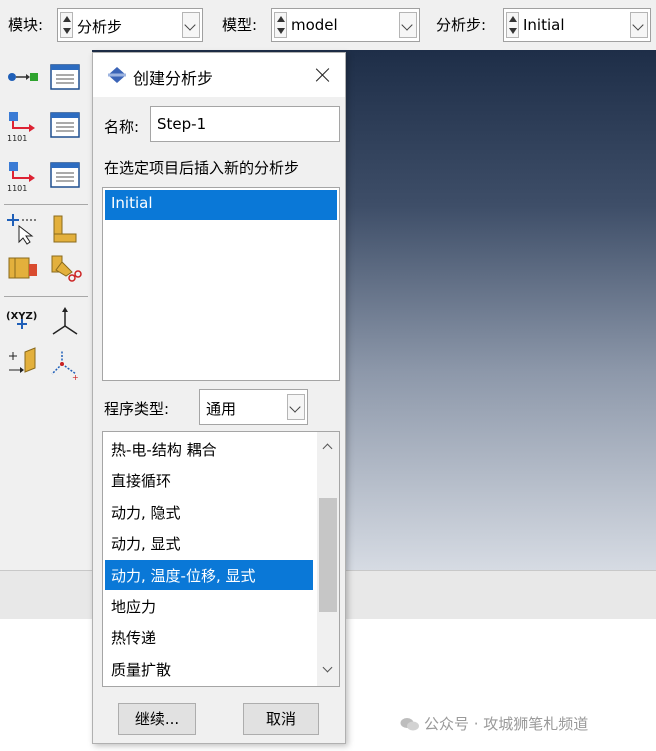  Describe the element at coordinates (544, 25) in the screenshot. I see `step-value: Initial` at that location.